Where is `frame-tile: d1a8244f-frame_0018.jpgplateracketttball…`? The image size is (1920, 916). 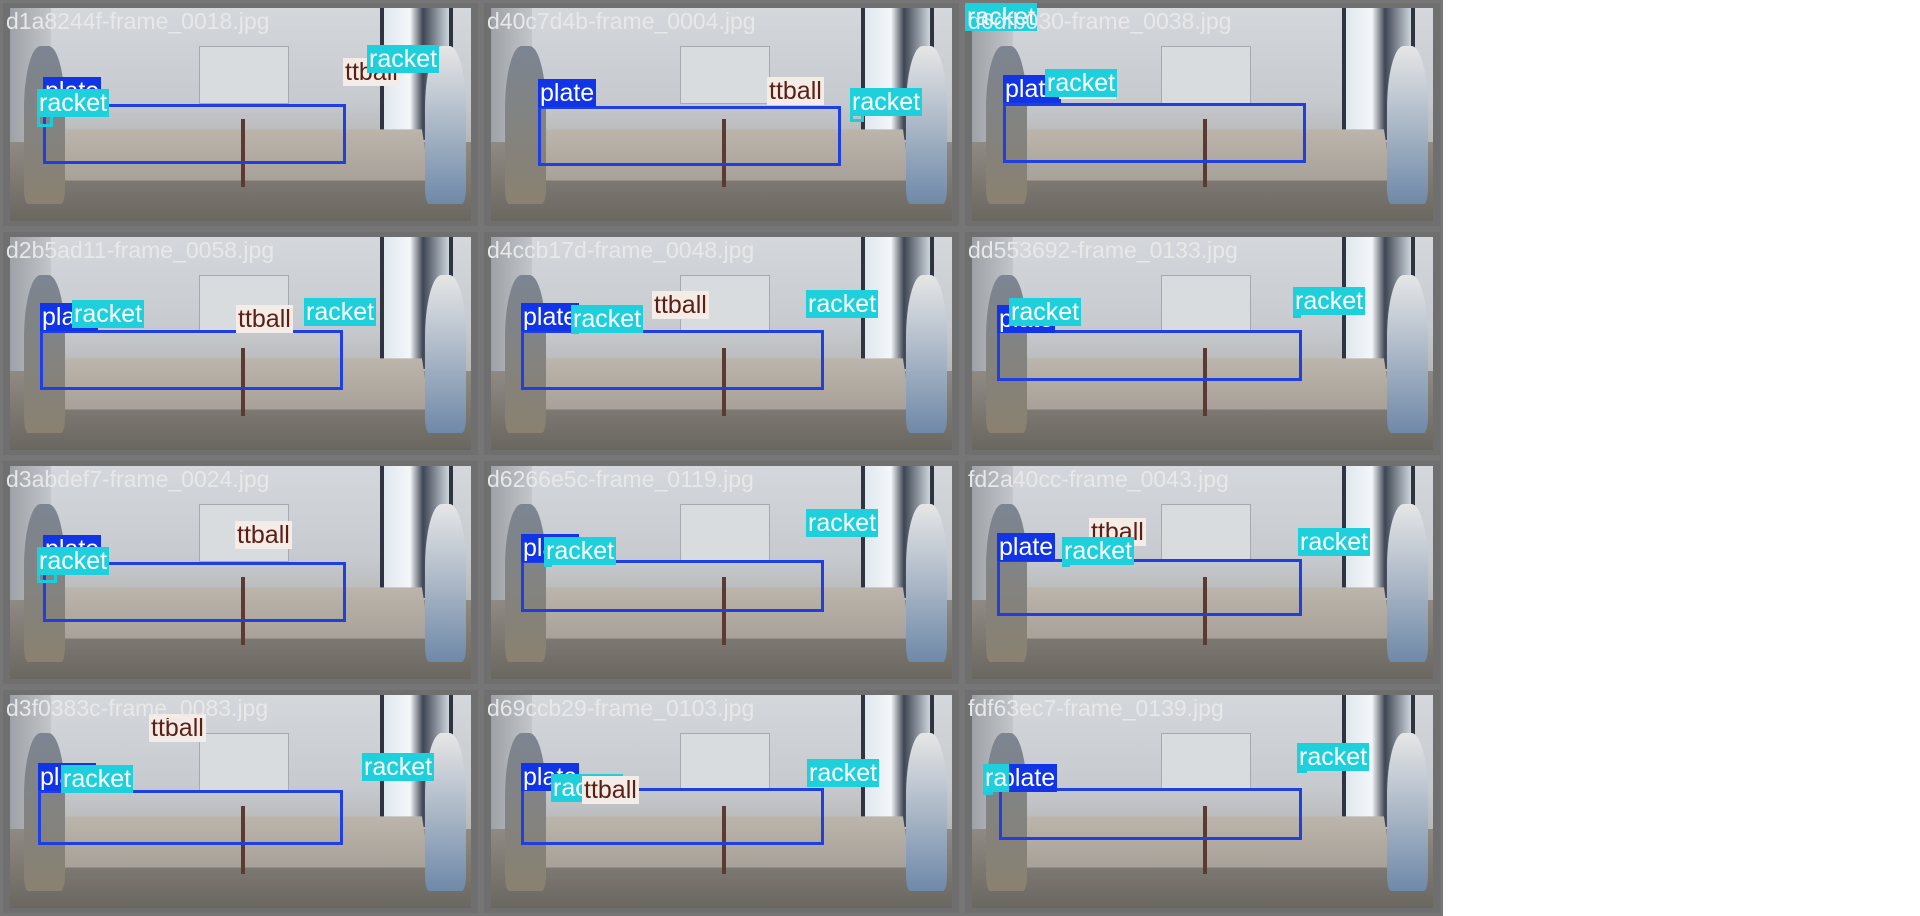
frame-tile: d1a8244f-frame_0018.jpgplateracketttball… is located at coordinates (240, 114).